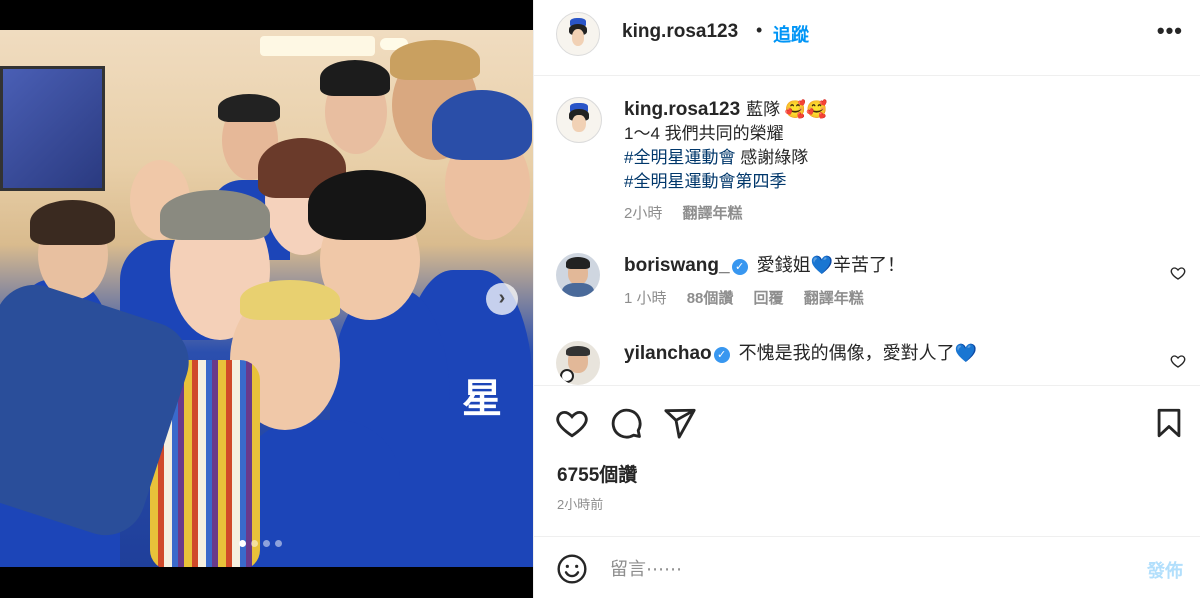 The height and width of the screenshot is (598, 1200). What do you see at coordinates (680, 32) in the screenshot?
I see `author-username: king.rosa123` at bounding box center [680, 32].